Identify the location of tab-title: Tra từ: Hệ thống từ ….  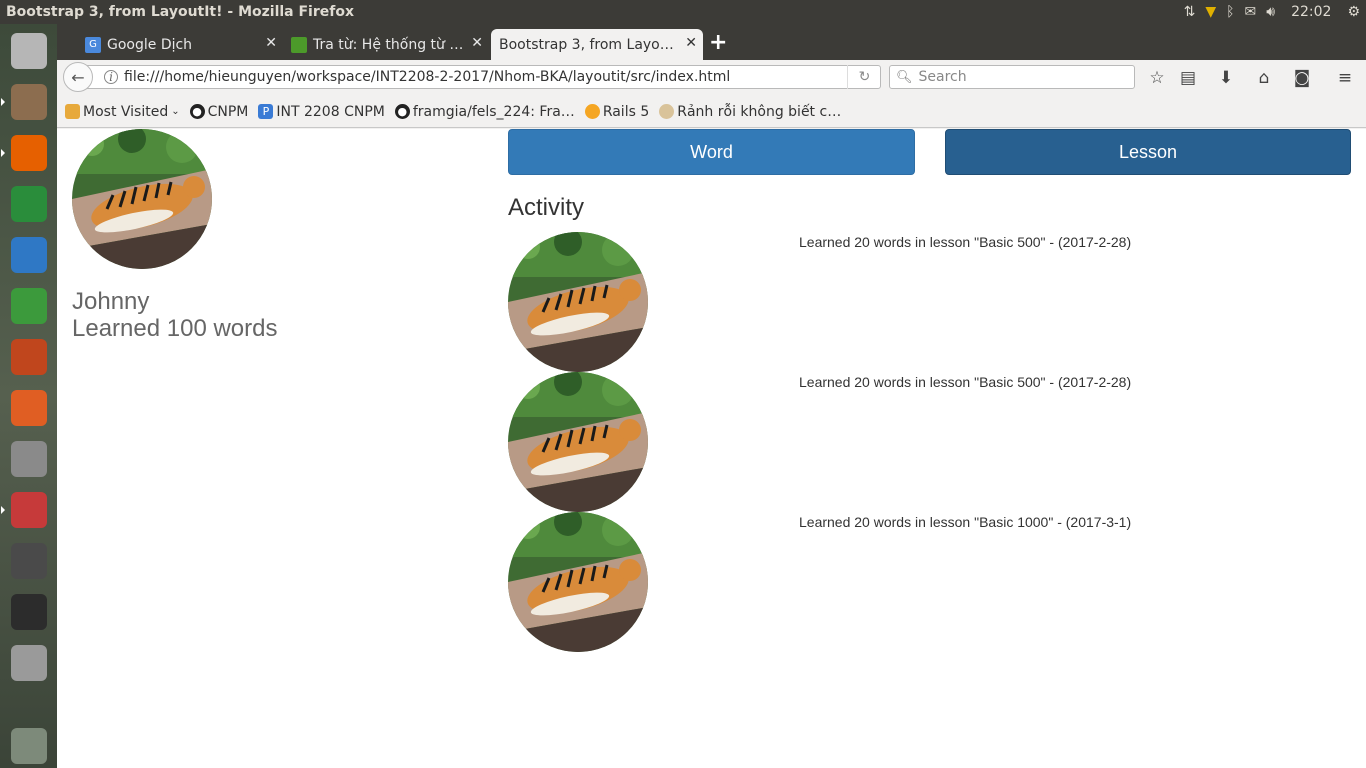
(388, 44).